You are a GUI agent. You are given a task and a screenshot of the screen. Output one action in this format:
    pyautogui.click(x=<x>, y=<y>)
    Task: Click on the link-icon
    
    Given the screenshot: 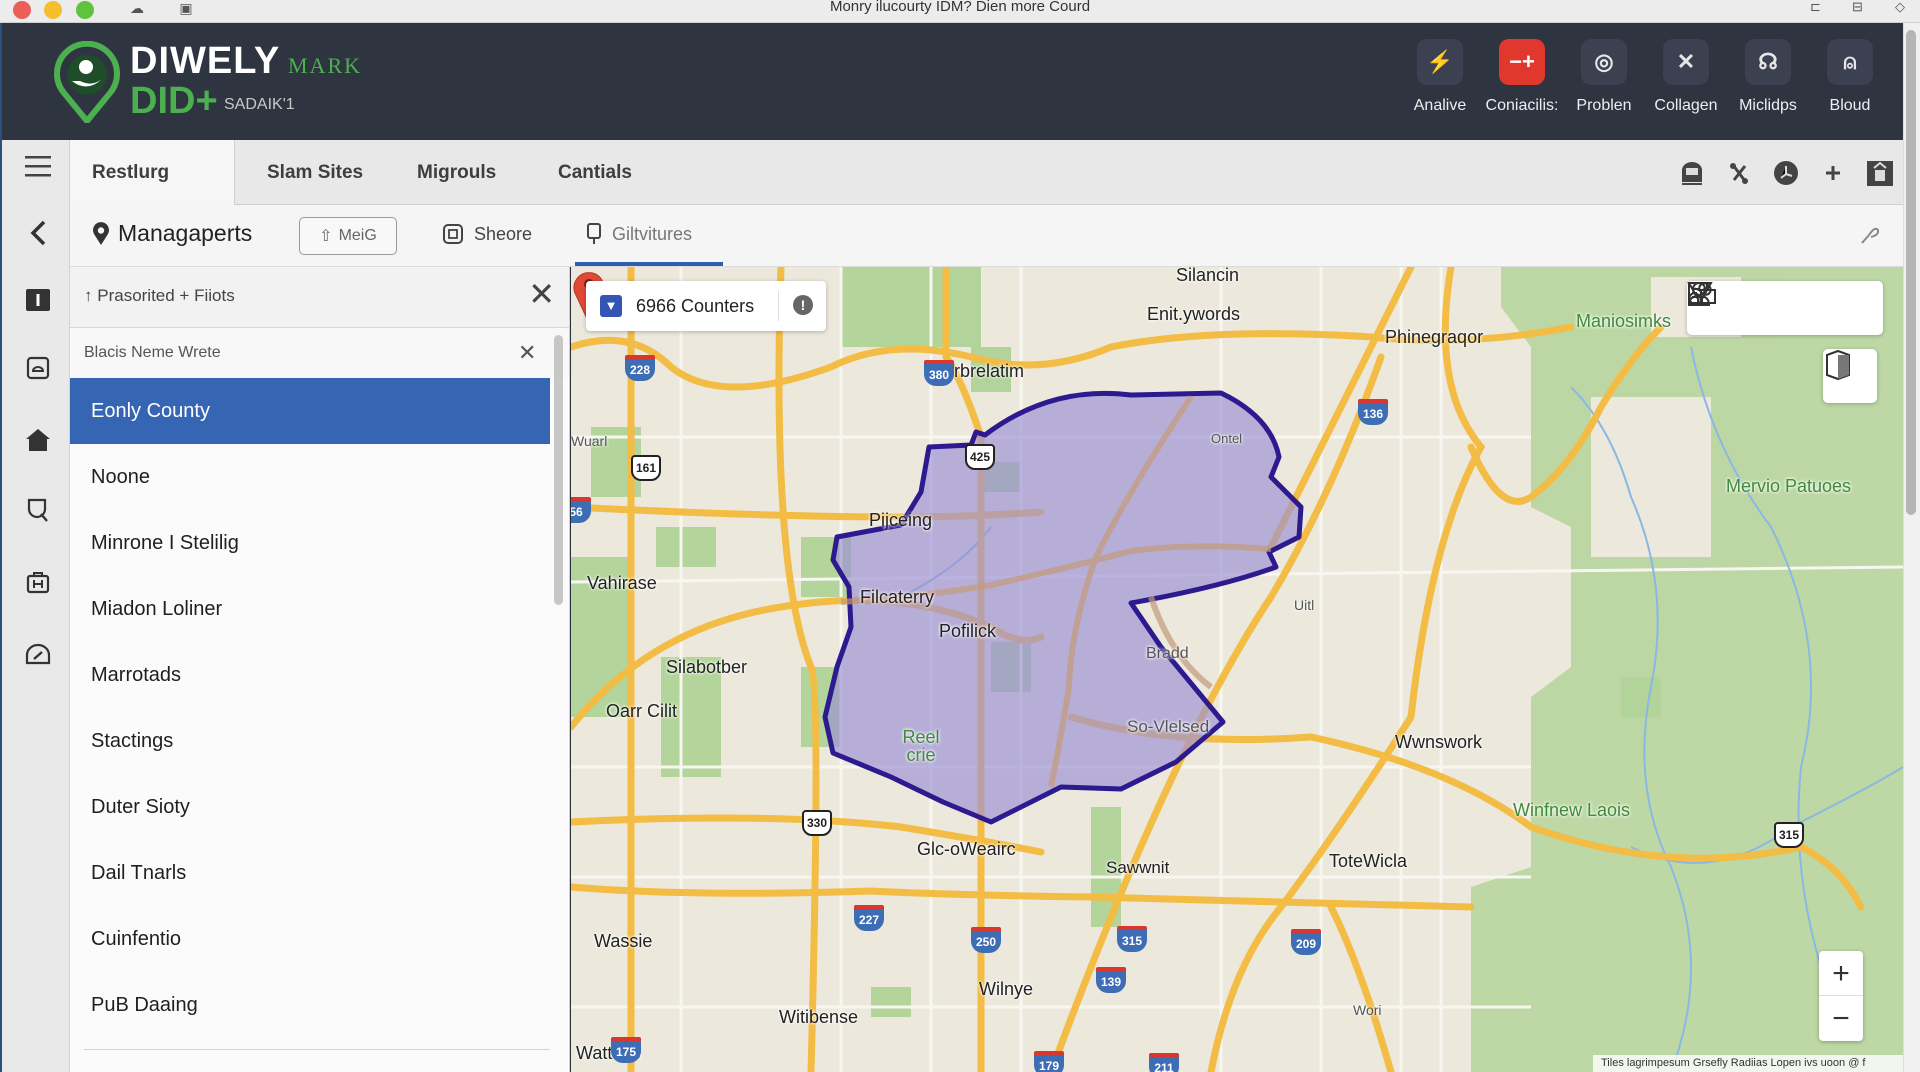 What is the action you would take?
    pyautogui.click(x=1779, y=303)
    